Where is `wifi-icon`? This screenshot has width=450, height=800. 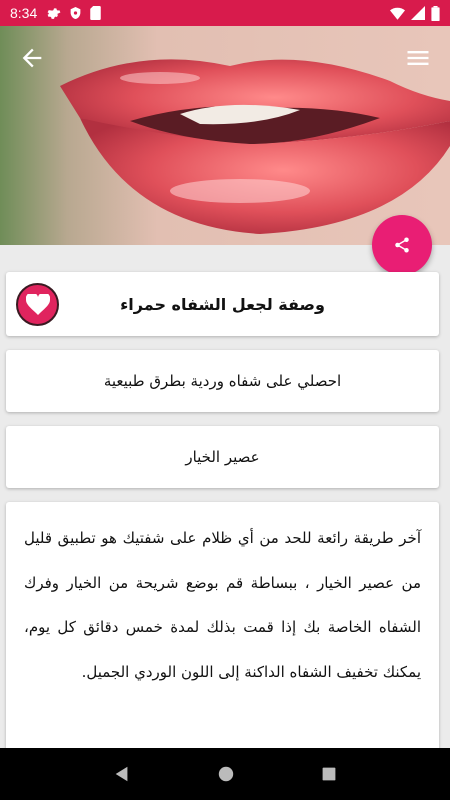 wifi-icon is located at coordinates (397, 13).